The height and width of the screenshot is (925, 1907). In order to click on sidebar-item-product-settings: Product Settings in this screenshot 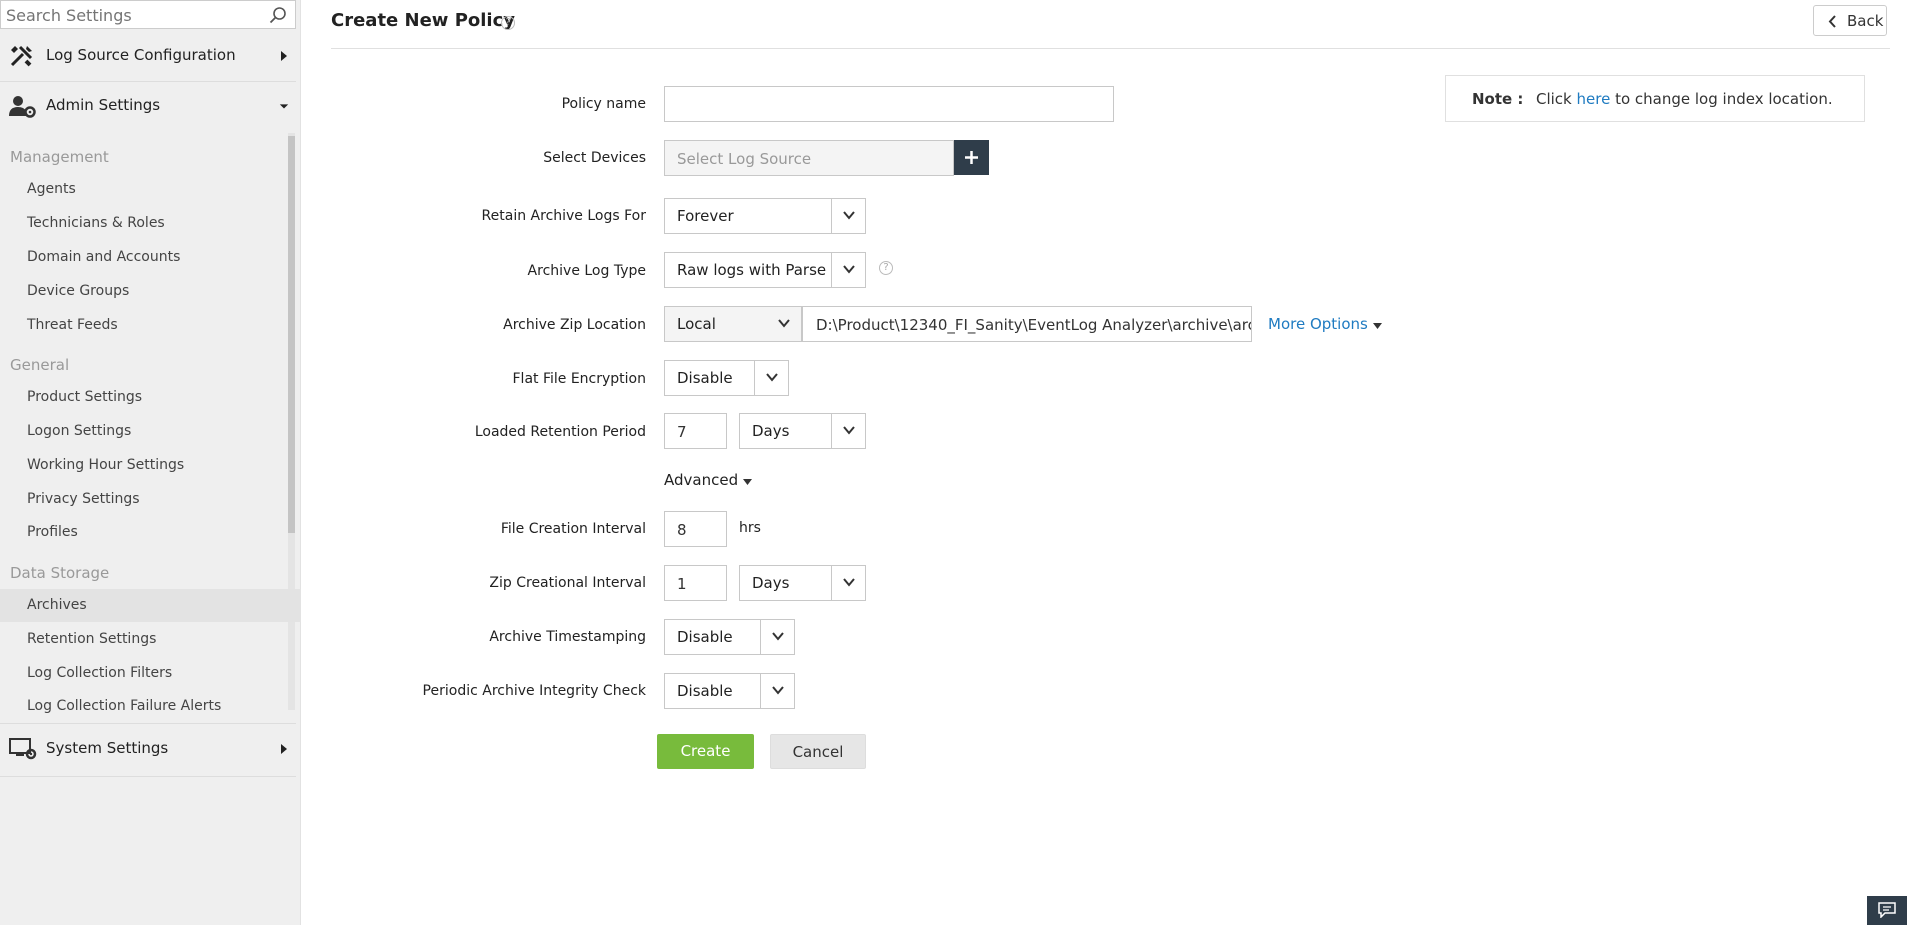, I will do `click(84, 397)`.